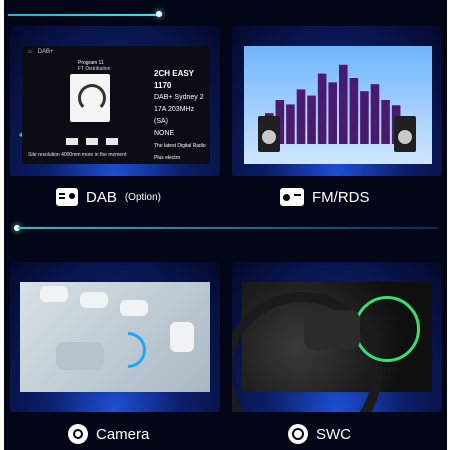 Image resolution: width=451 pixels, height=450 pixels. What do you see at coordinates (174, 79) in the screenshot?
I see `station-headline: 2CH EASY 1170` at bounding box center [174, 79].